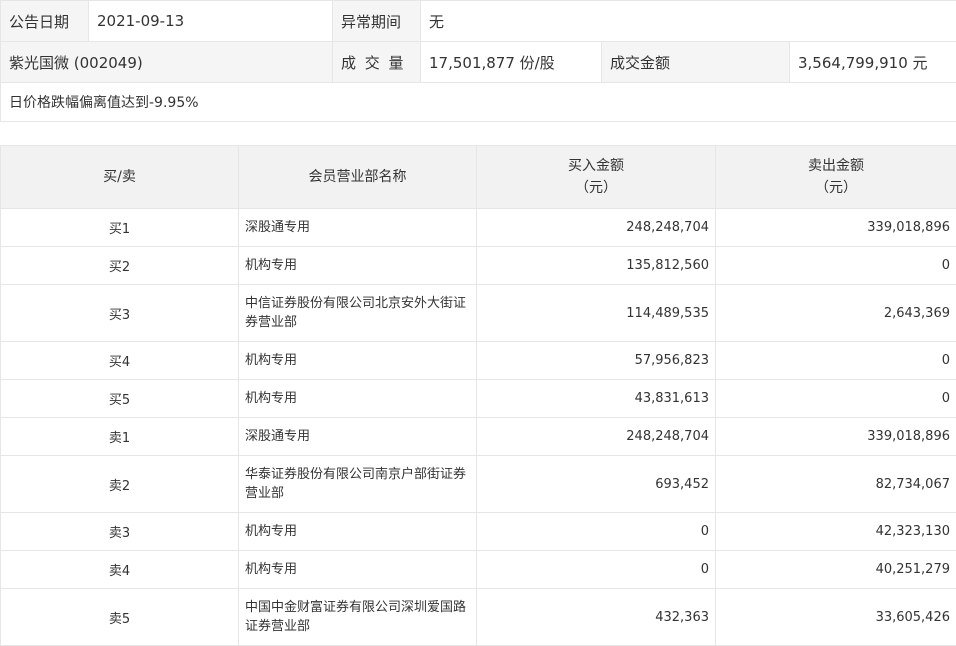 Image resolution: width=956 pixels, height=646 pixels. I want to click on volume-value: 17,501,877 份/股, so click(511, 62).